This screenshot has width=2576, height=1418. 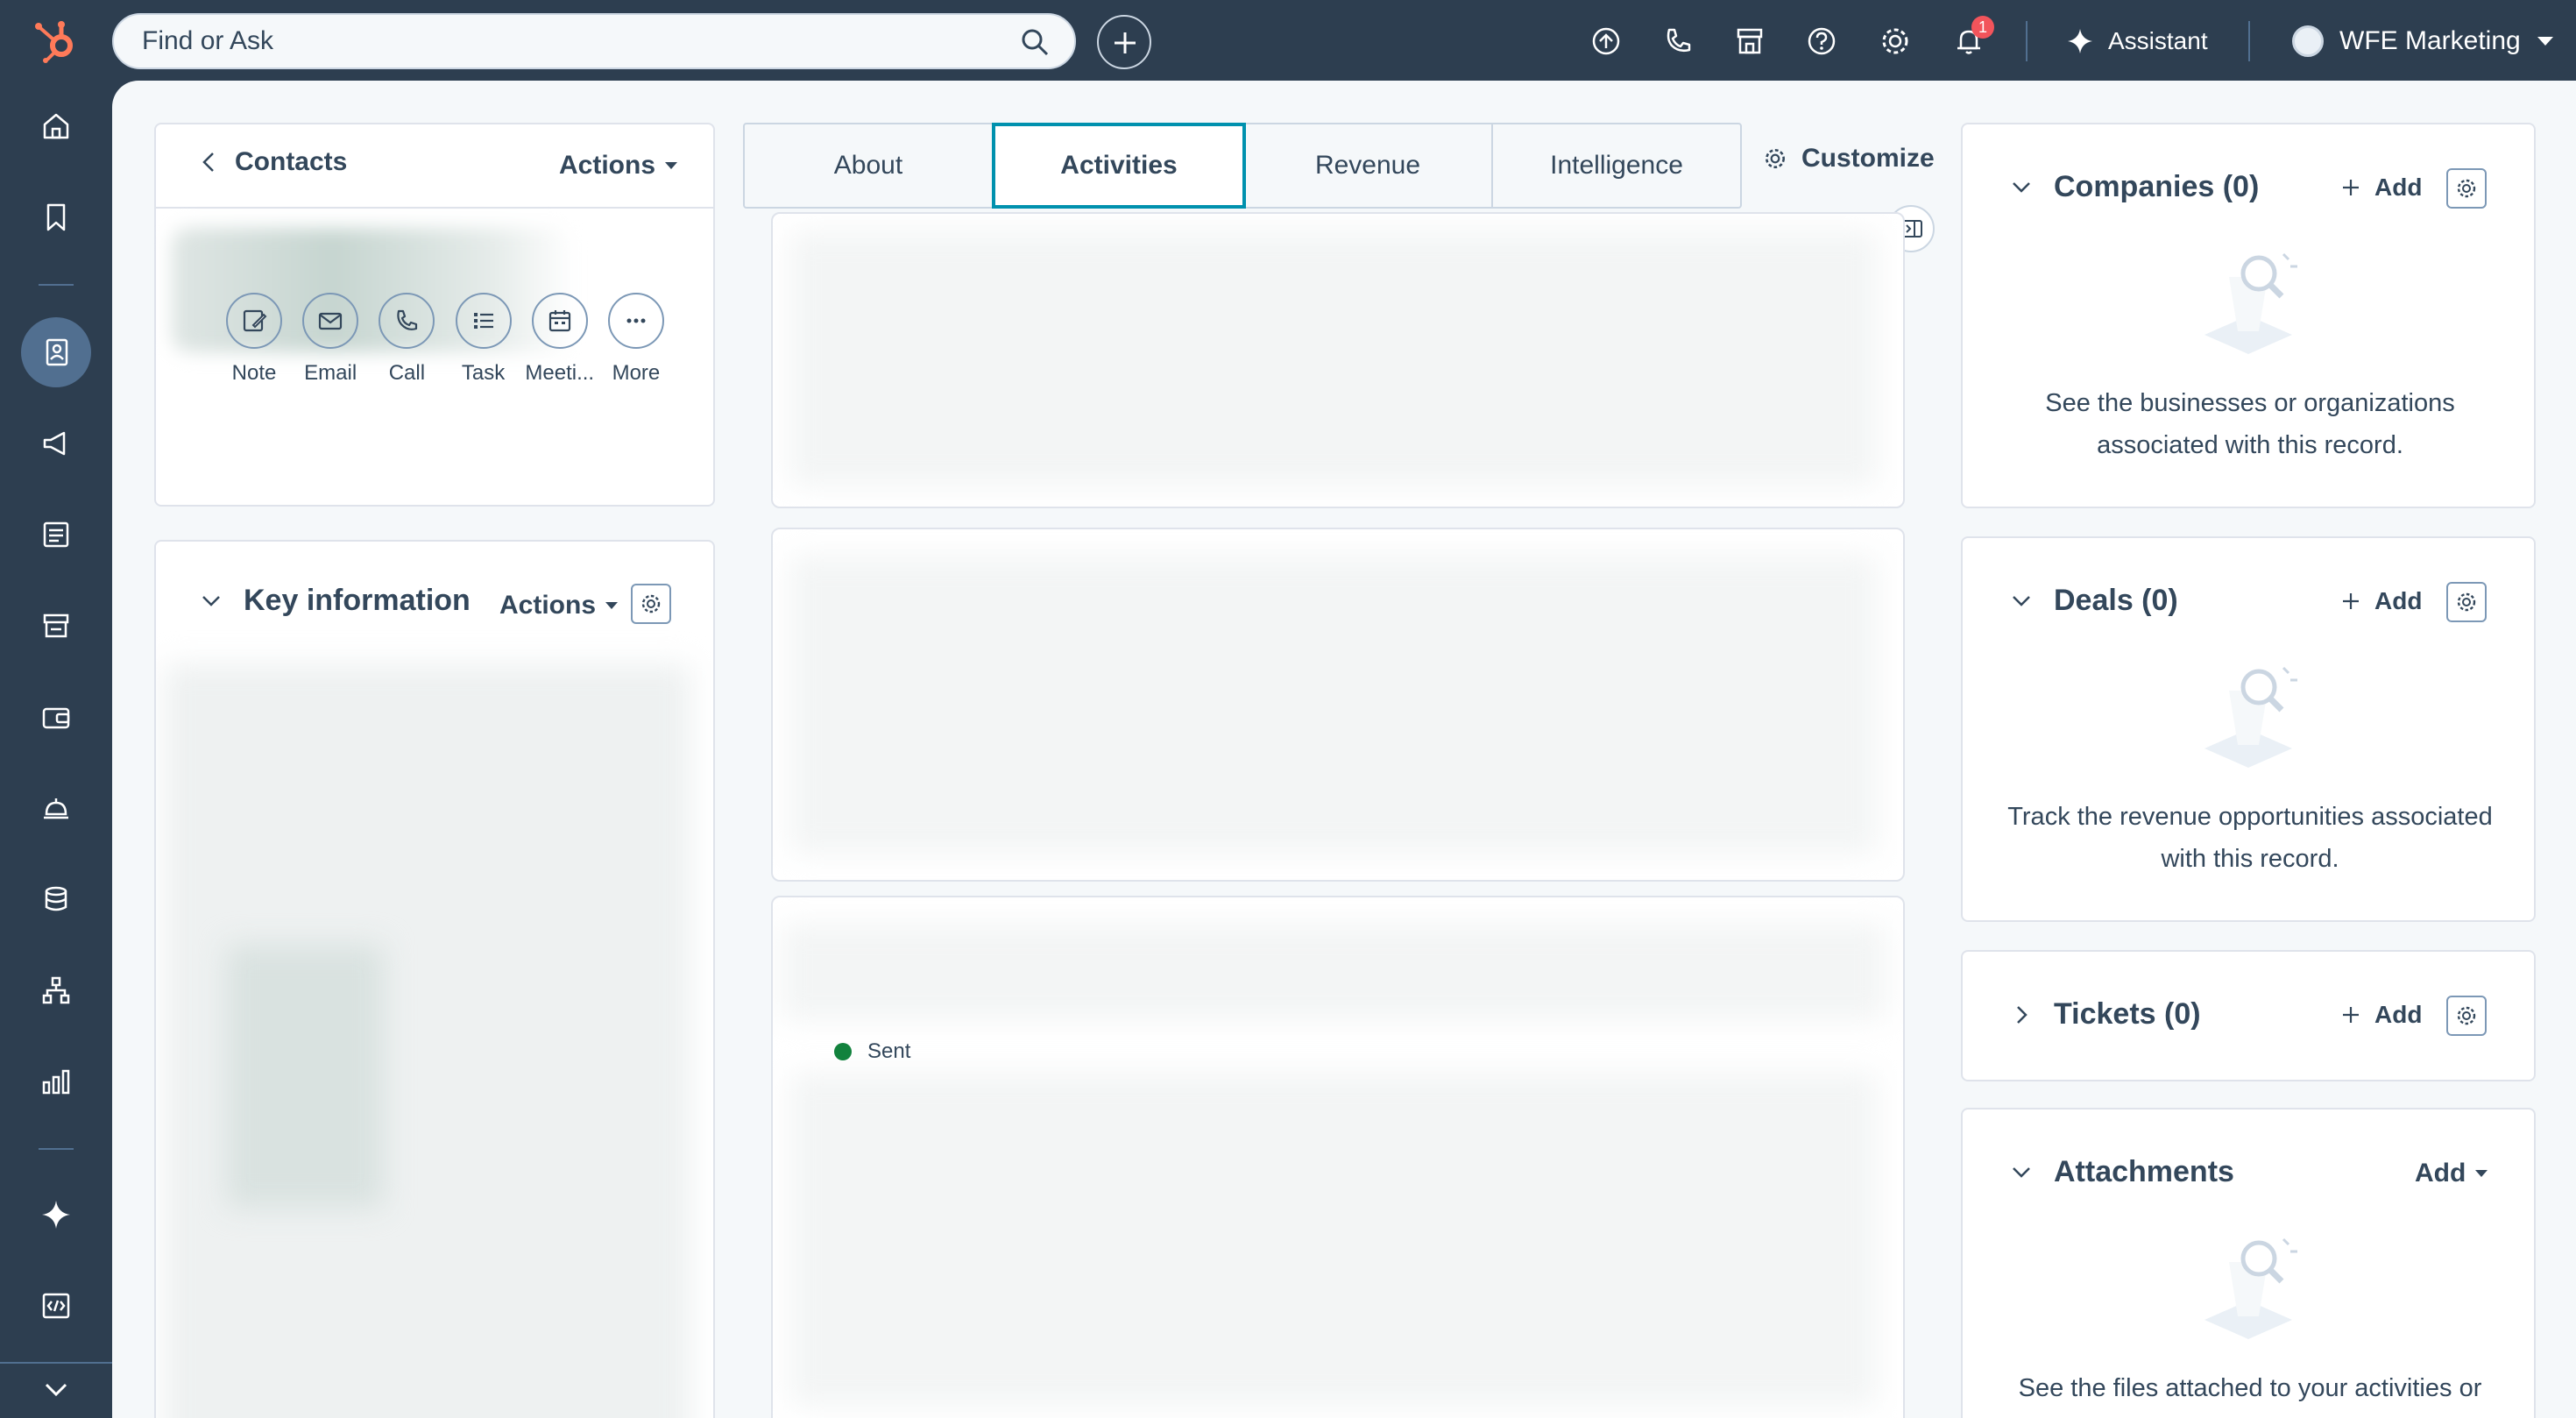 What do you see at coordinates (2022, 1014) in the screenshot?
I see `chevron-right-icon` at bounding box center [2022, 1014].